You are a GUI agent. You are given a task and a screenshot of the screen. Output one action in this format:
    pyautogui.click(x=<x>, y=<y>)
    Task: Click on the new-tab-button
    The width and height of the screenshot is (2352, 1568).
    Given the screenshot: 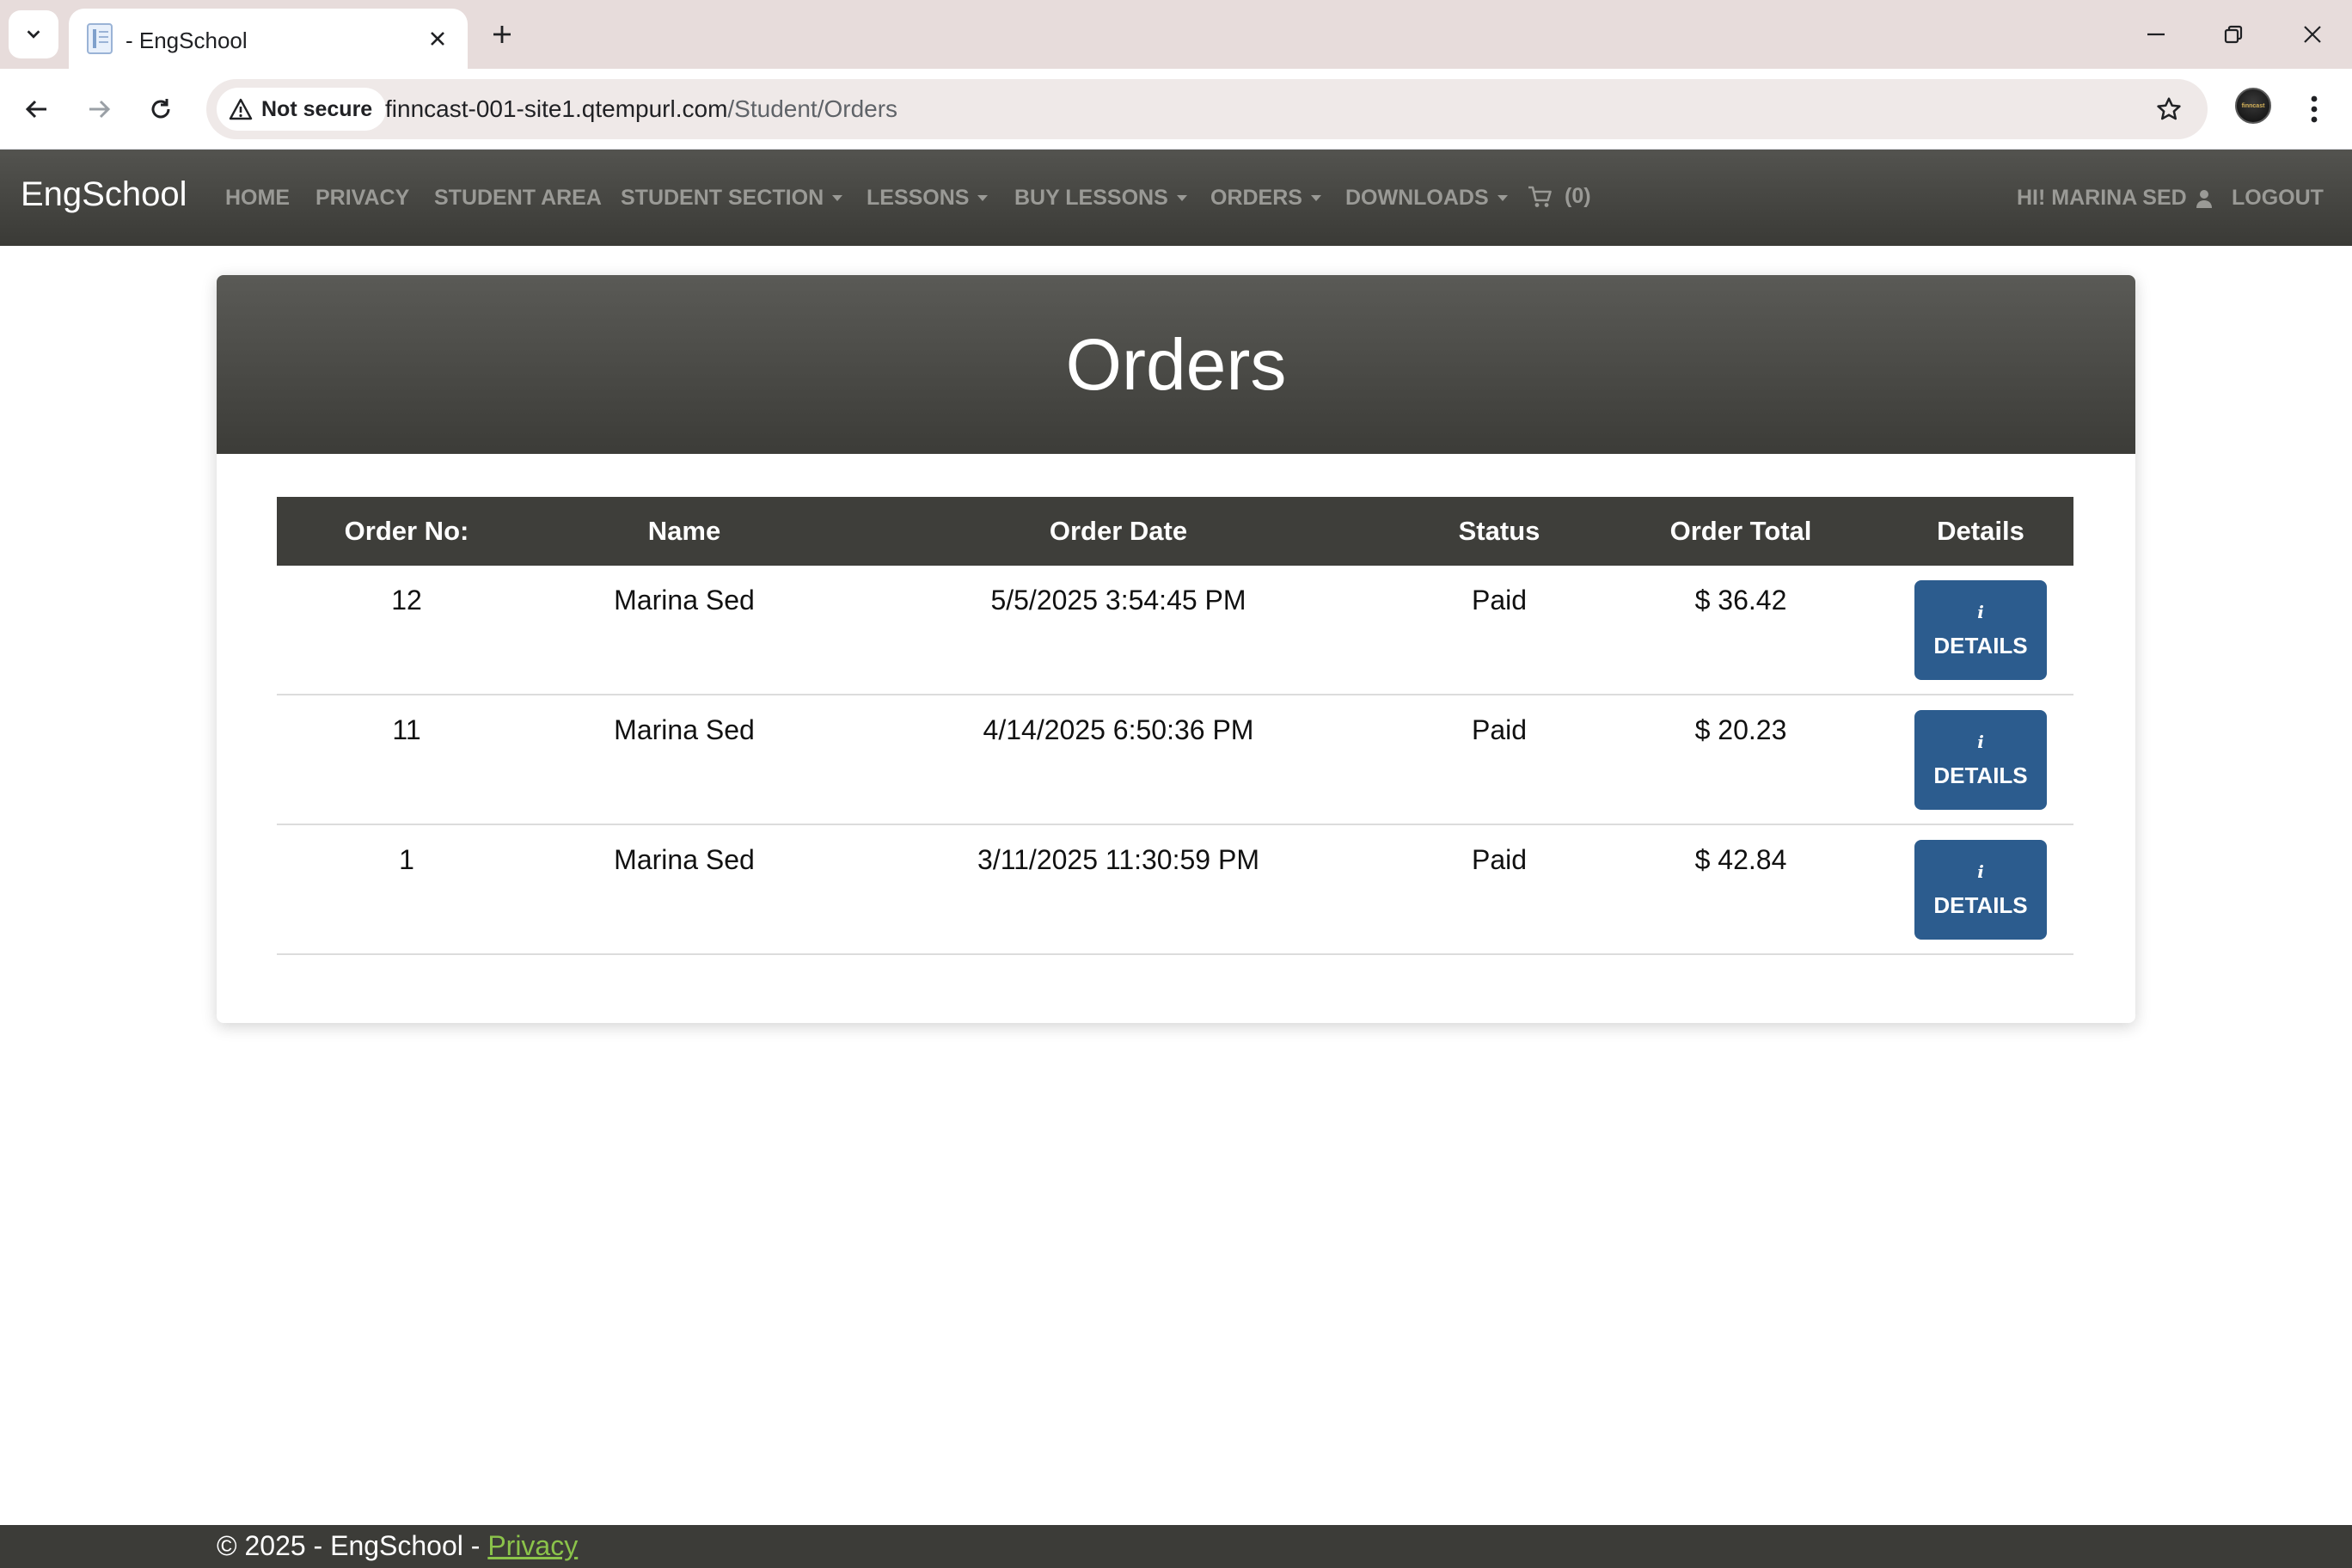 What is the action you would take?
    pyautogui.click(x=502, y=34)
    